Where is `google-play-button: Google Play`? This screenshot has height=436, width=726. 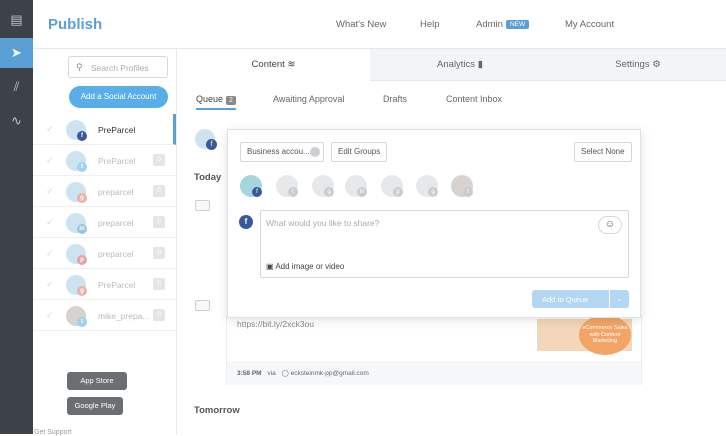
google-play-button: Google Play is located at coordinates (95, 406).